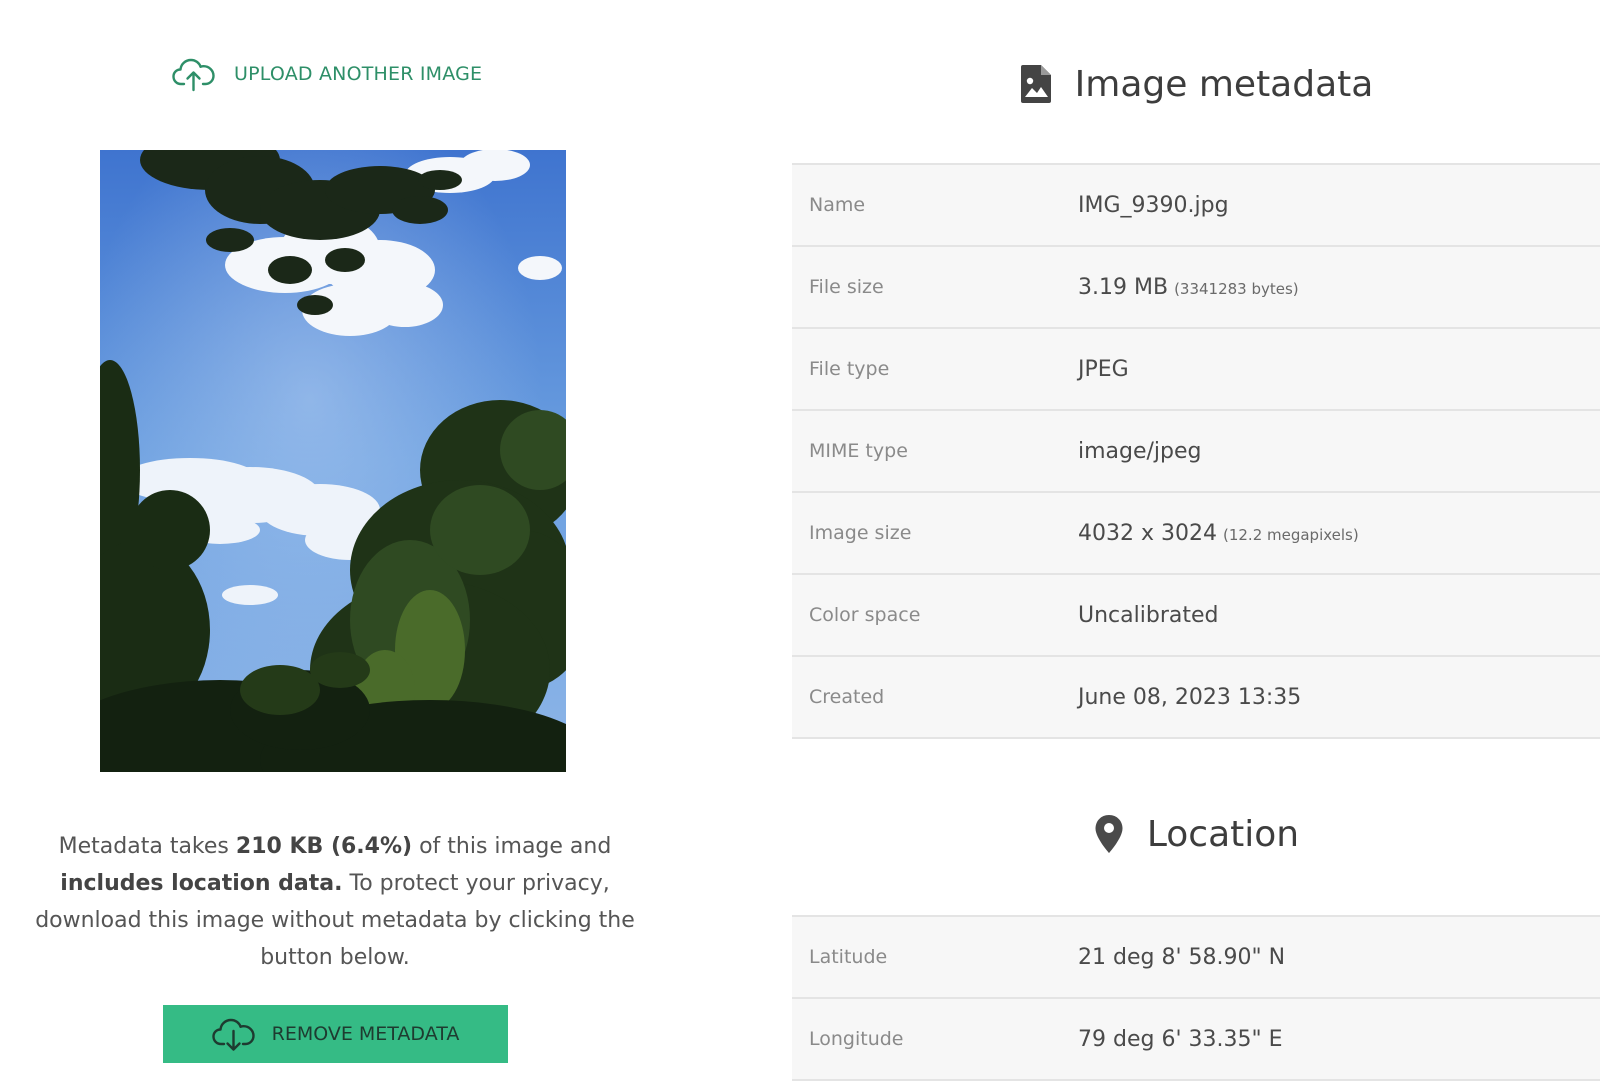  What do you see at coordinates (846, 287) in the screenshot?
I see `row-key: File size` at bounding box center [846, 287].